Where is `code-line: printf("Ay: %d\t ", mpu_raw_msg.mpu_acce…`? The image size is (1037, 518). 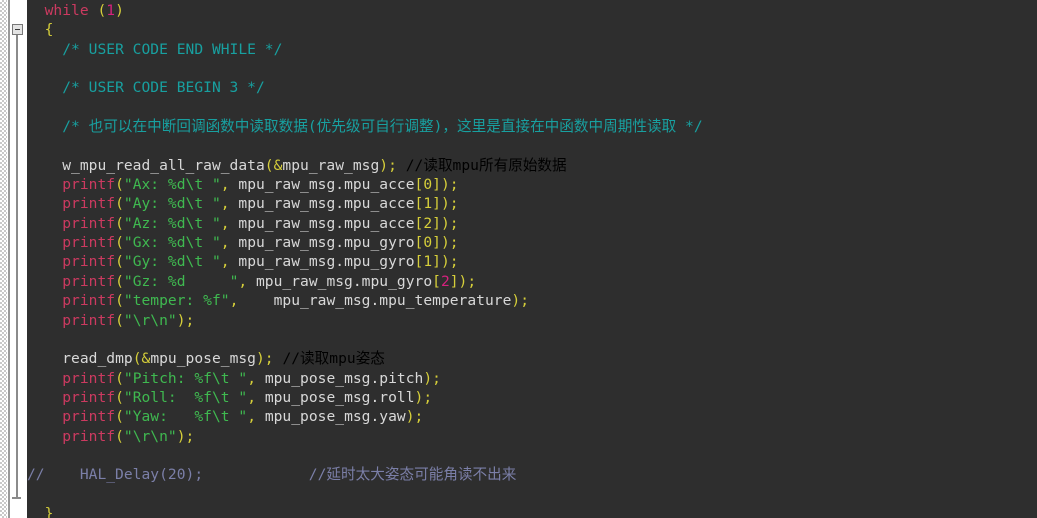
code-line: printf("Ay: %d\t ", mpu_raw_msg.mpu_acce… is located at coordinates (365, 203).